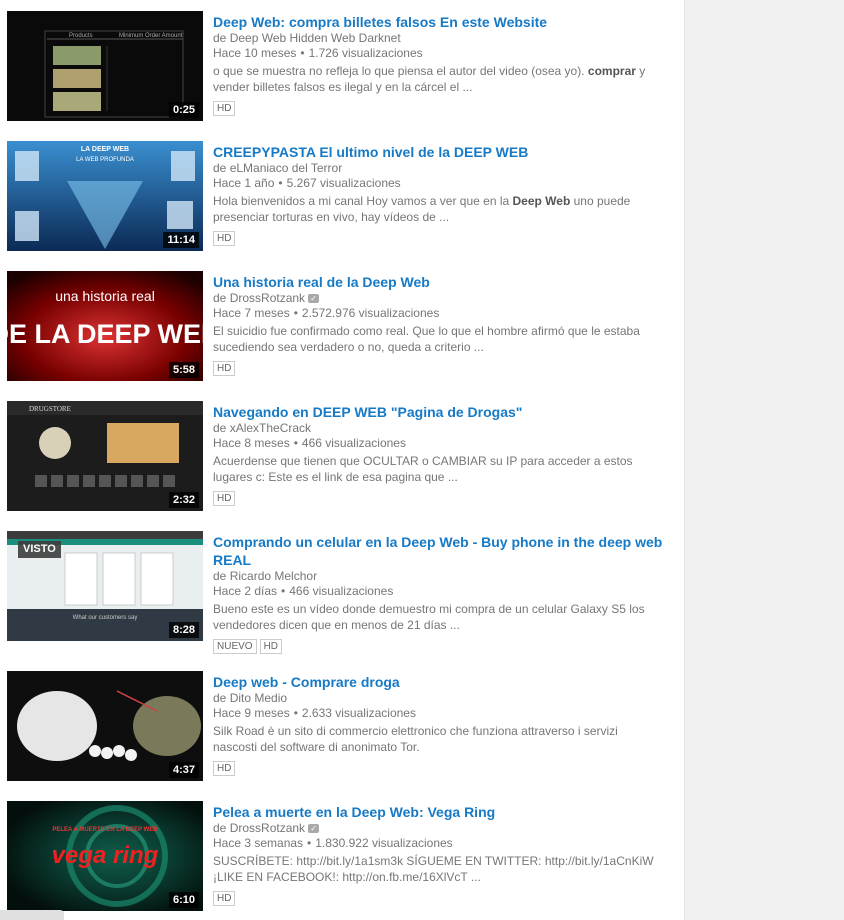  Describe the element at coordinates (105, 334) in the screenshot. I see `thumbnail-text: DE LA DEEP WEB` at that location.